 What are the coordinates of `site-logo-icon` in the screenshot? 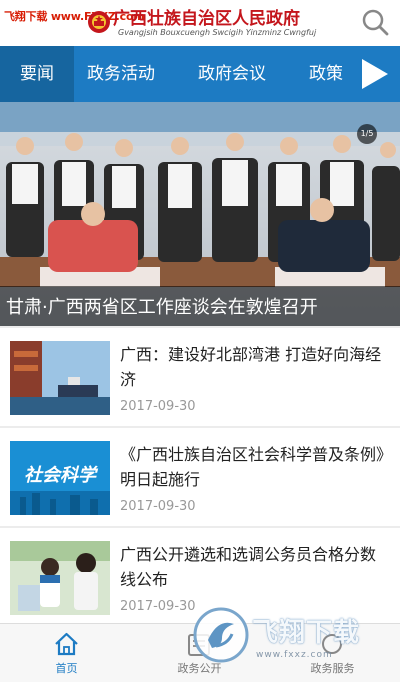 It's located at (221, 635).